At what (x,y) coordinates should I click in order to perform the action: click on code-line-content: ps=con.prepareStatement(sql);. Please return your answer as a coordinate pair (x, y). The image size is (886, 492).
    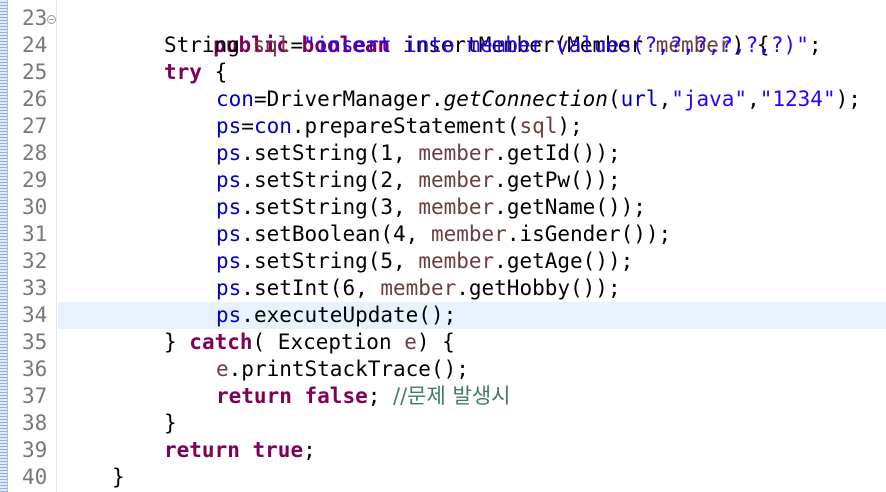
    Looking at the image, I should click on (472, 126).